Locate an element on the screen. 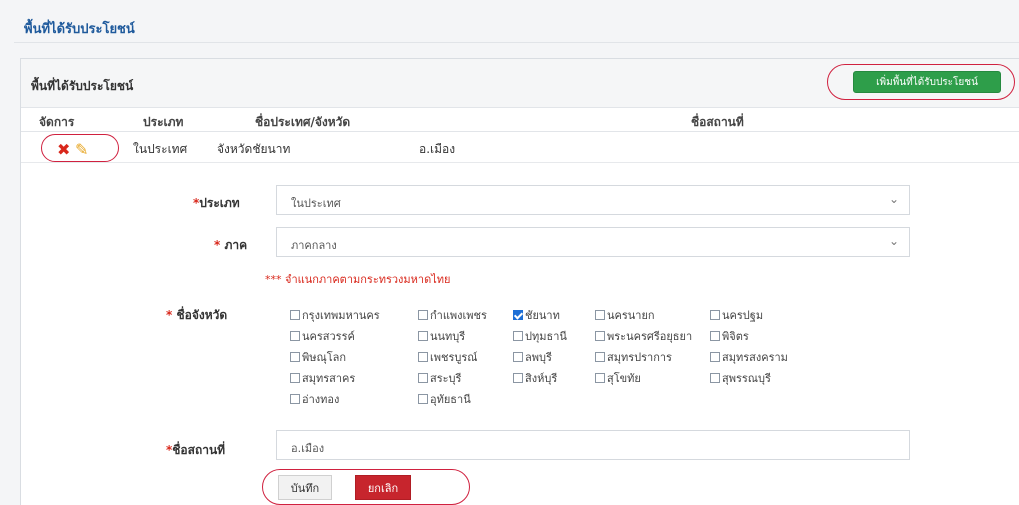 Image resolution: width=1019 pixels, height=505 pixels. province-name: สุโขทัย is located at coordinates (624, 378).